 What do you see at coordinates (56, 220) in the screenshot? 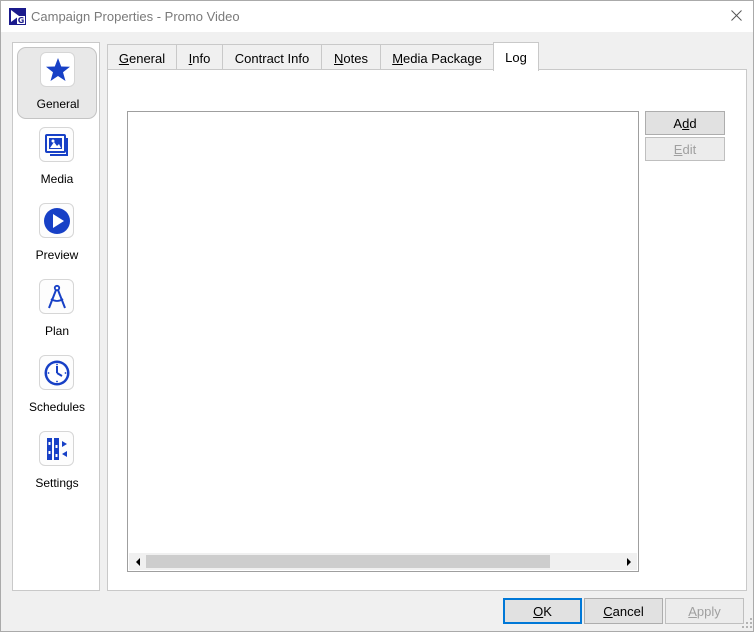
I see `play-icon` at bounding box center [56, 220].